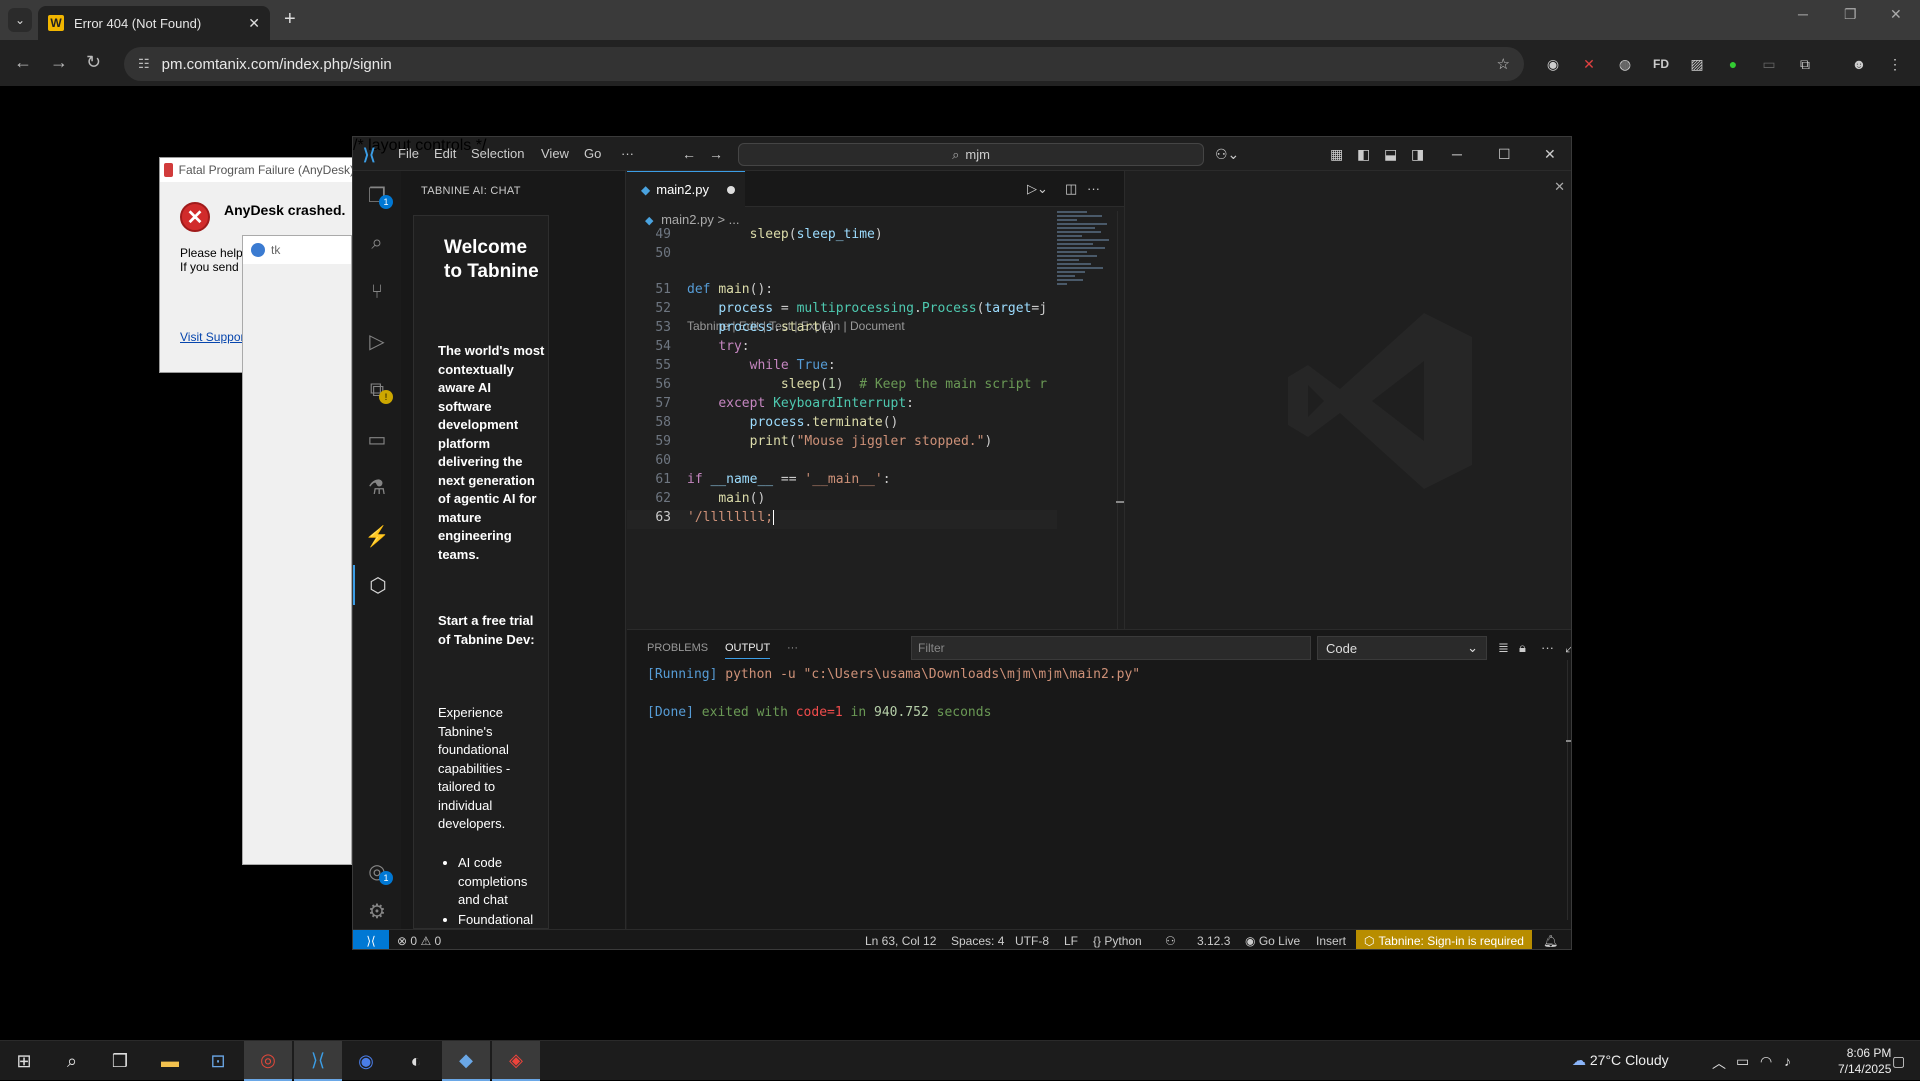 The height and width of the screenshot is (1081, 1920). What do you see at coordinates (377, 292) in the screenshot?
I see `source-control-icon: ⑂` at bounding box center [377, 292].